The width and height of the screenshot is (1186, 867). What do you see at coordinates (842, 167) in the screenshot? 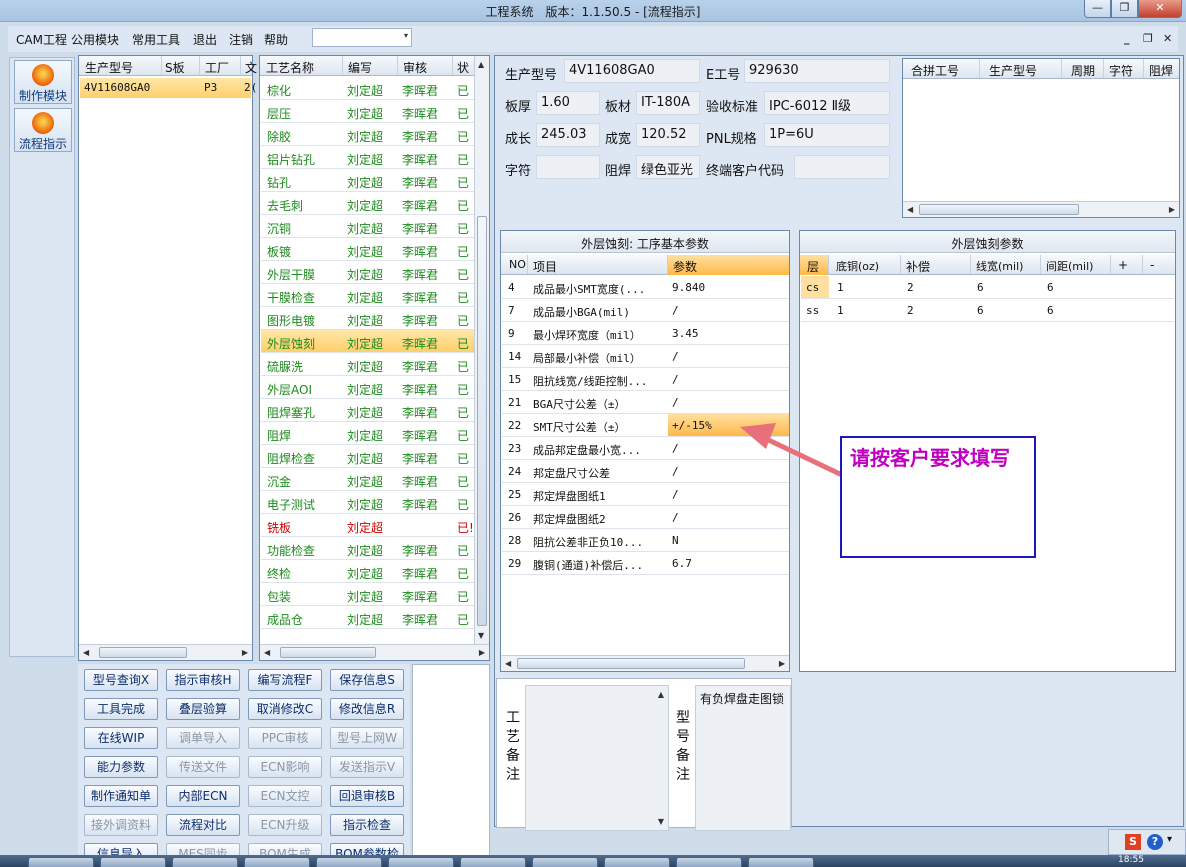
I see `customer-code-field` at bounding box center [842, 167].